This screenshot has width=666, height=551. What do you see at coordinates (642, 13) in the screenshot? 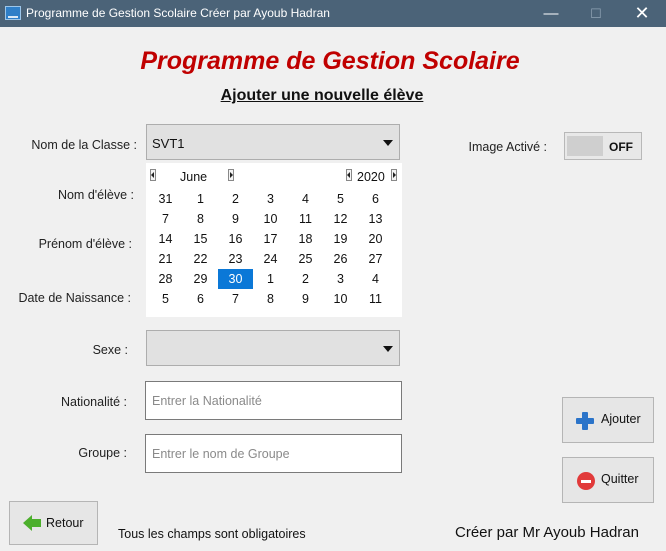
I see `close-button: ✕` at bounding box center [642, 13].